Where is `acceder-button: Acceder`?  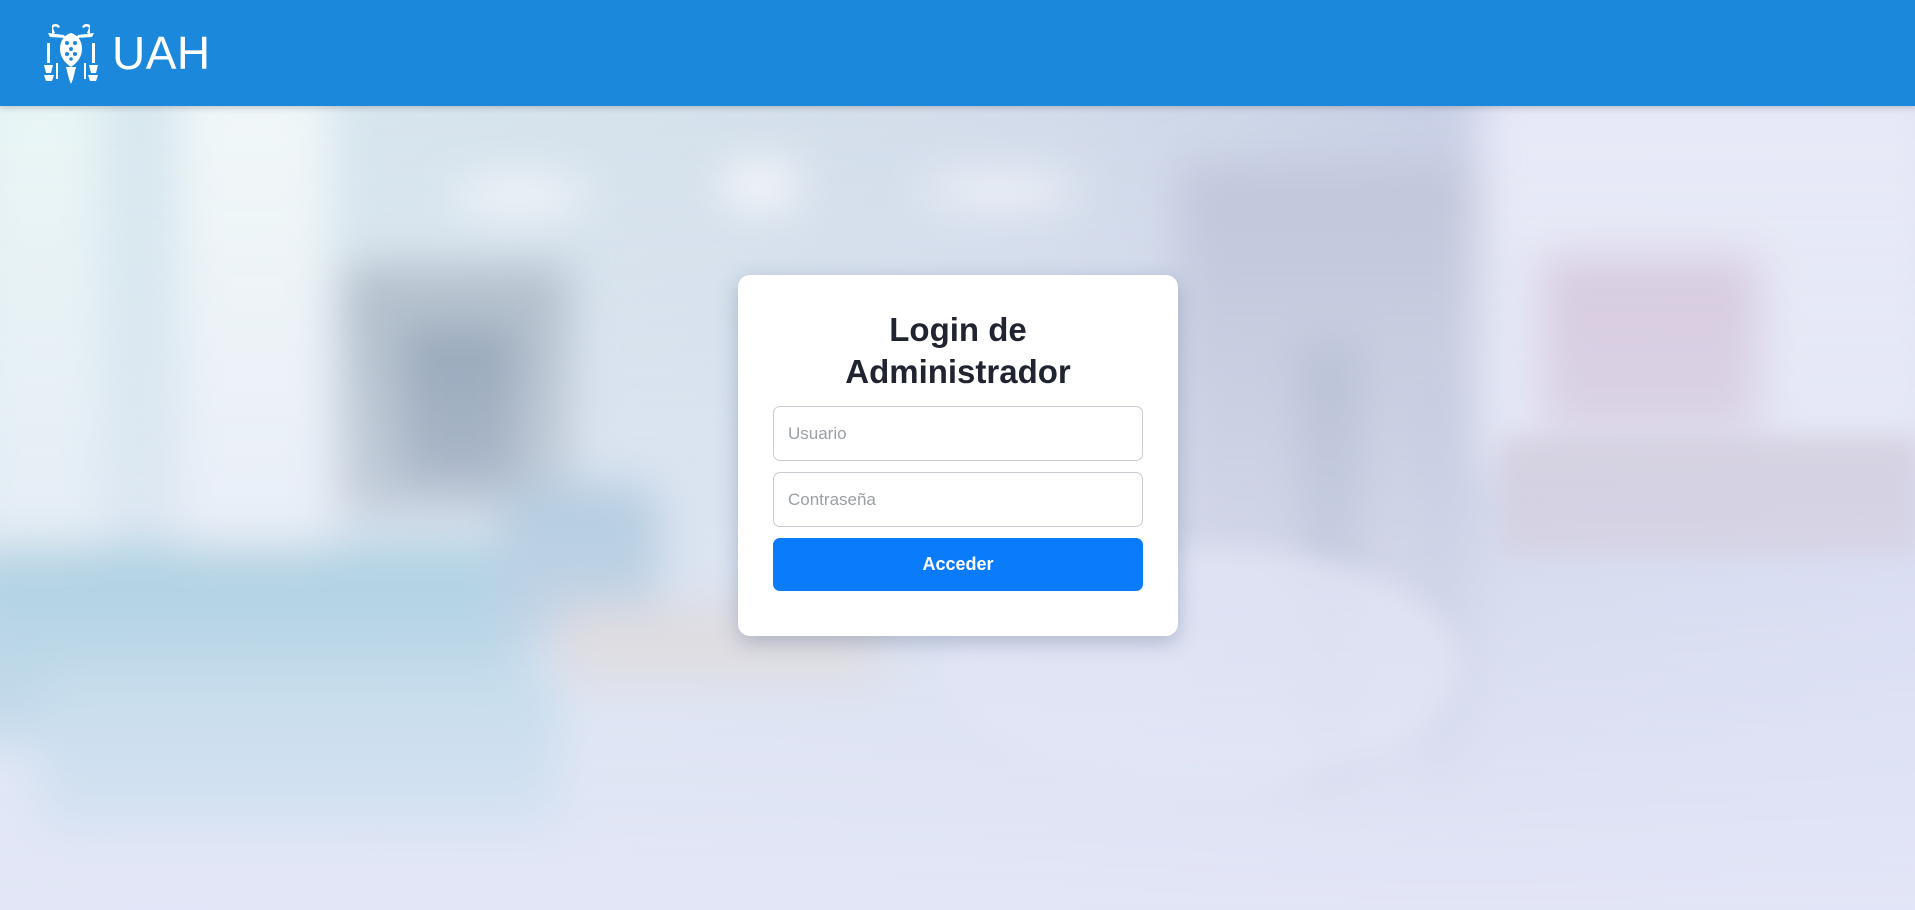
acceder-button: Acceder is located at coordinates (958, 564).